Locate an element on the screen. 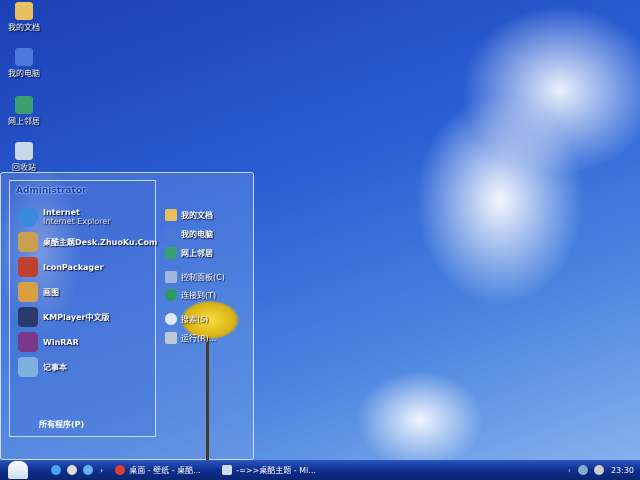 The image size is (640, 480). zhuoku-icon is located at coordinates (28, 242).